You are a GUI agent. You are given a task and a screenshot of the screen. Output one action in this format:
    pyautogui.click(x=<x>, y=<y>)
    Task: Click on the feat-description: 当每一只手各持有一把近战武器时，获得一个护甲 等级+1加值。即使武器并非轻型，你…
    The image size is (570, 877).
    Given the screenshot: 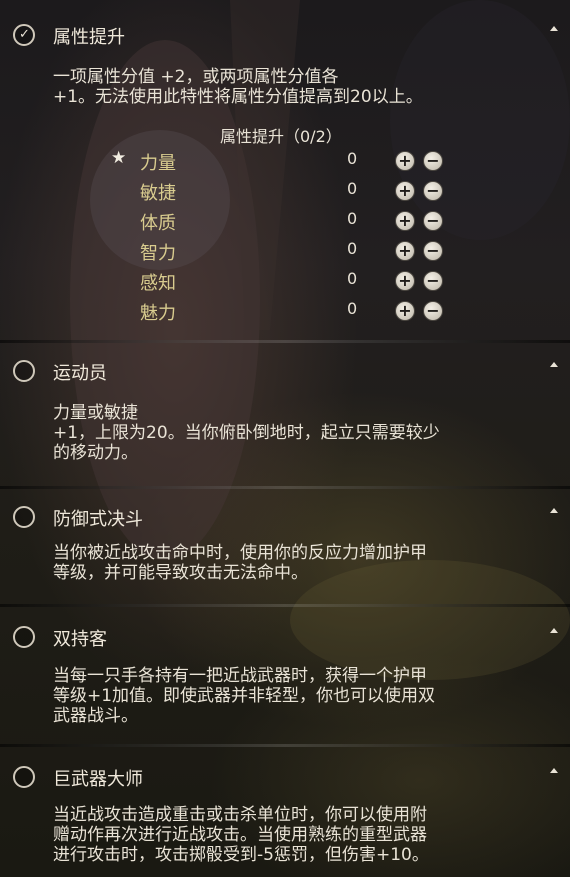 What is the action you would take?
    pyautogui.click(x=244, y=696)
    